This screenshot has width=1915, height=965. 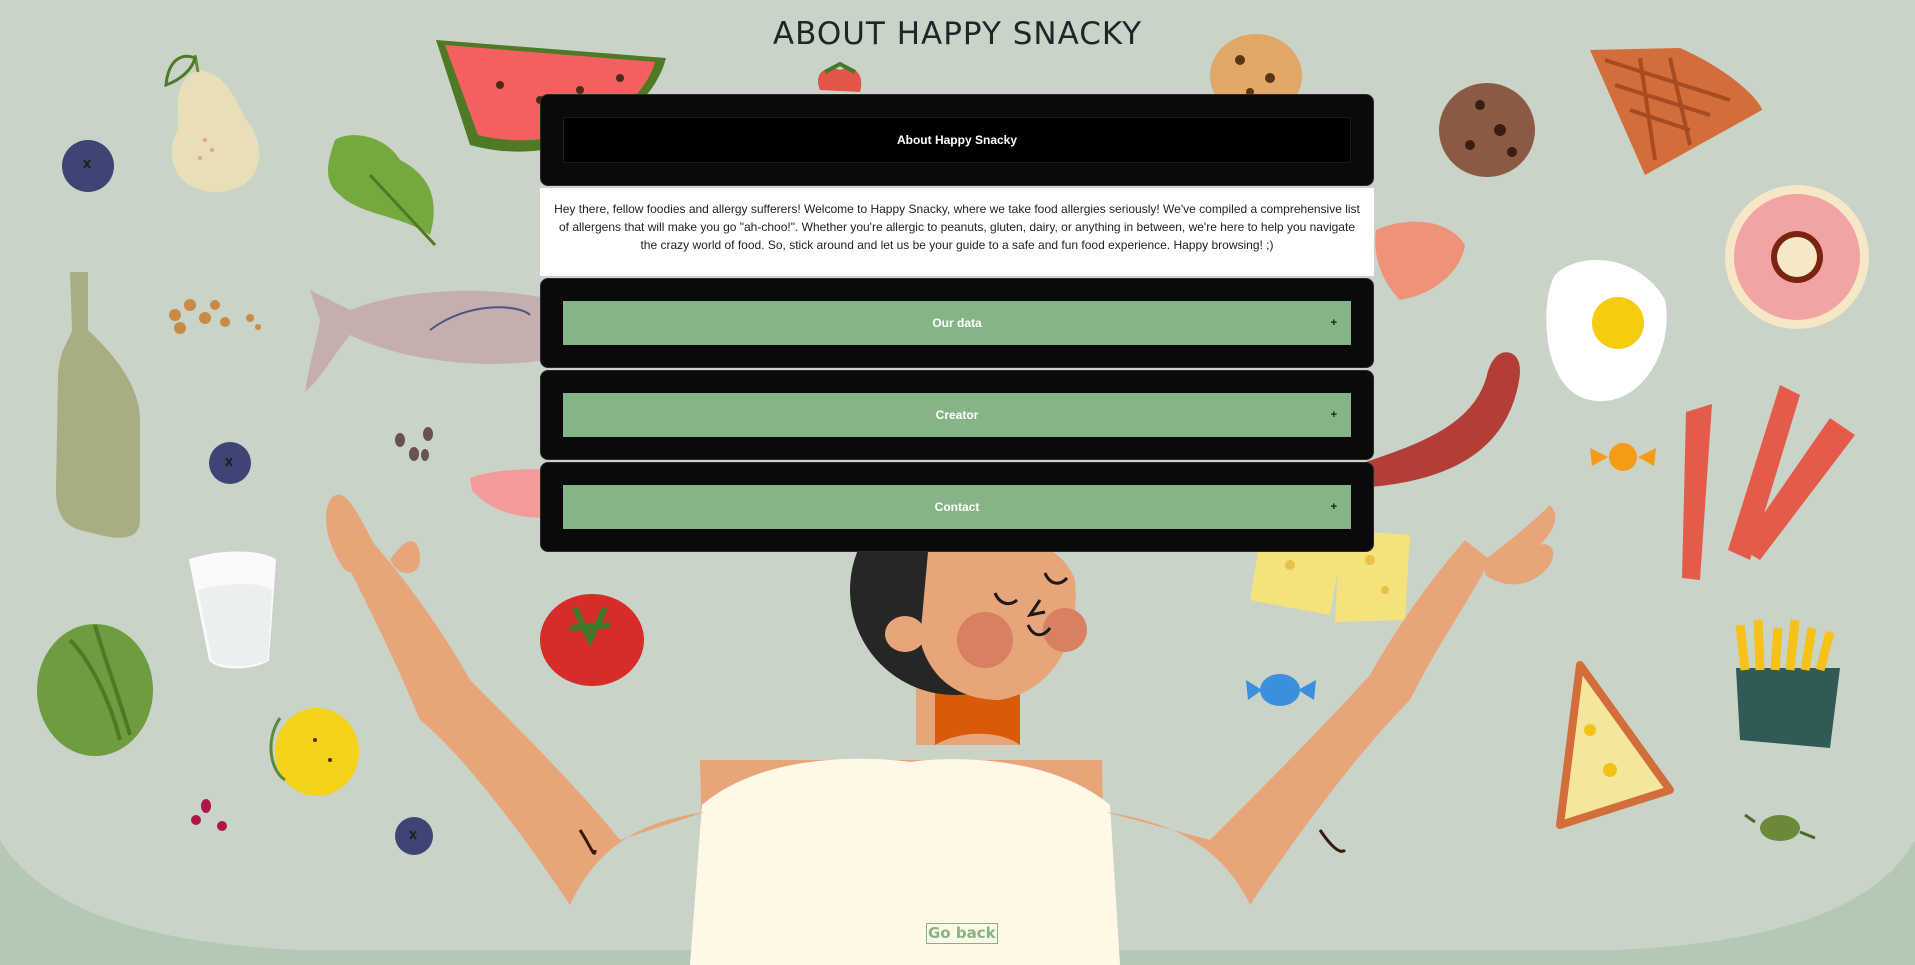 What do you see at coordinates (592, 640) in the screenshot?
I see `tomato-icon` at bounding box center [592, 640].